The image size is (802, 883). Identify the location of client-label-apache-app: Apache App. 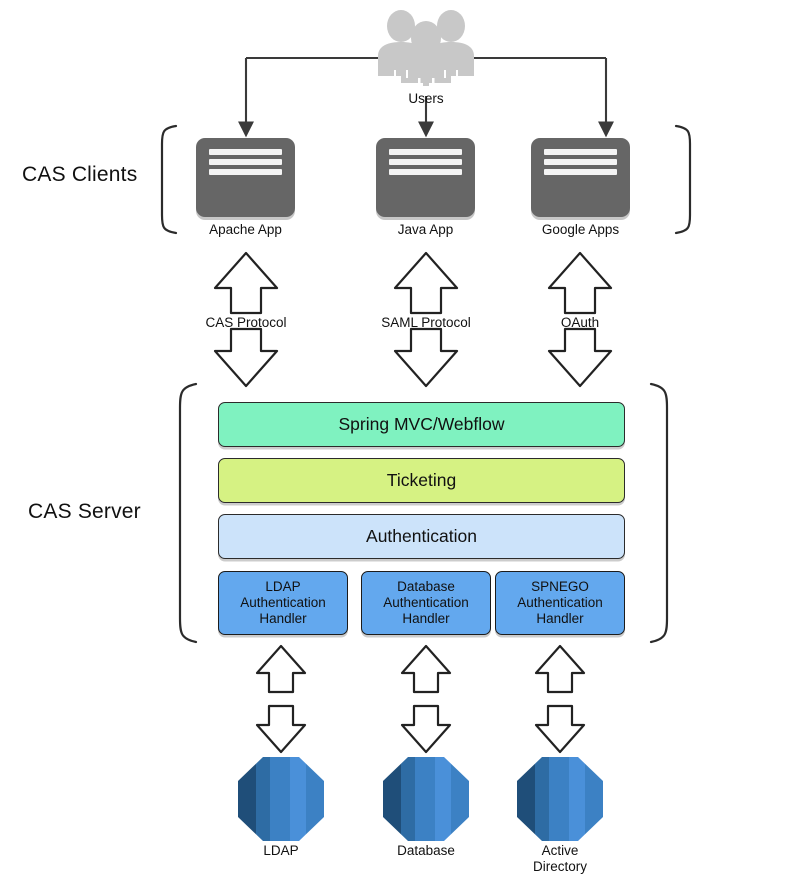
(245, 229).